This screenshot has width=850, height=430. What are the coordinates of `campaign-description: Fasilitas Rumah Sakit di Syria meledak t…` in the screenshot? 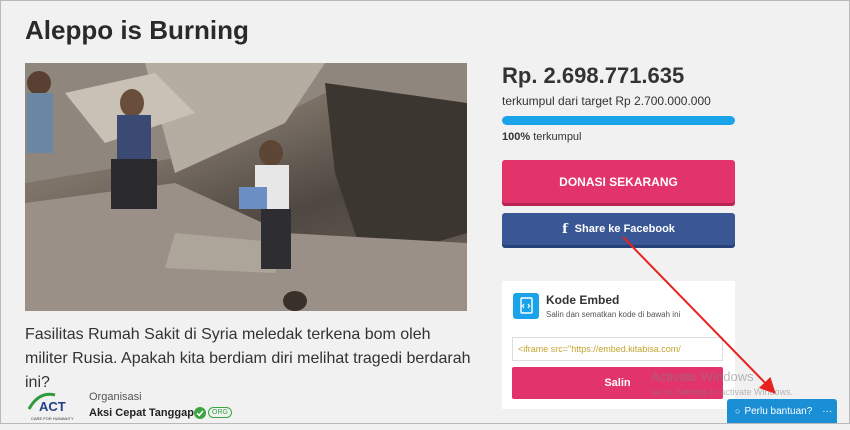 It's located at (248, 358).